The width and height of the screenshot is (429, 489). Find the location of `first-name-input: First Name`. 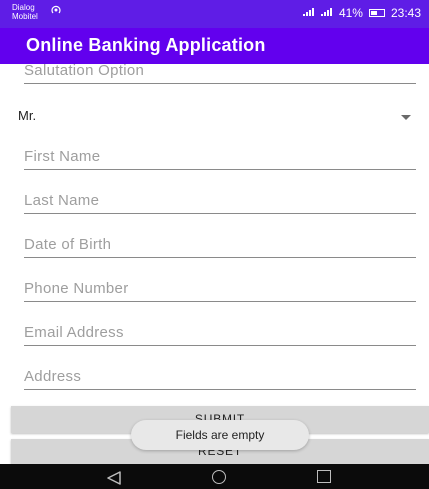

first-name-input: First Name is located at coordinates (220, 152).